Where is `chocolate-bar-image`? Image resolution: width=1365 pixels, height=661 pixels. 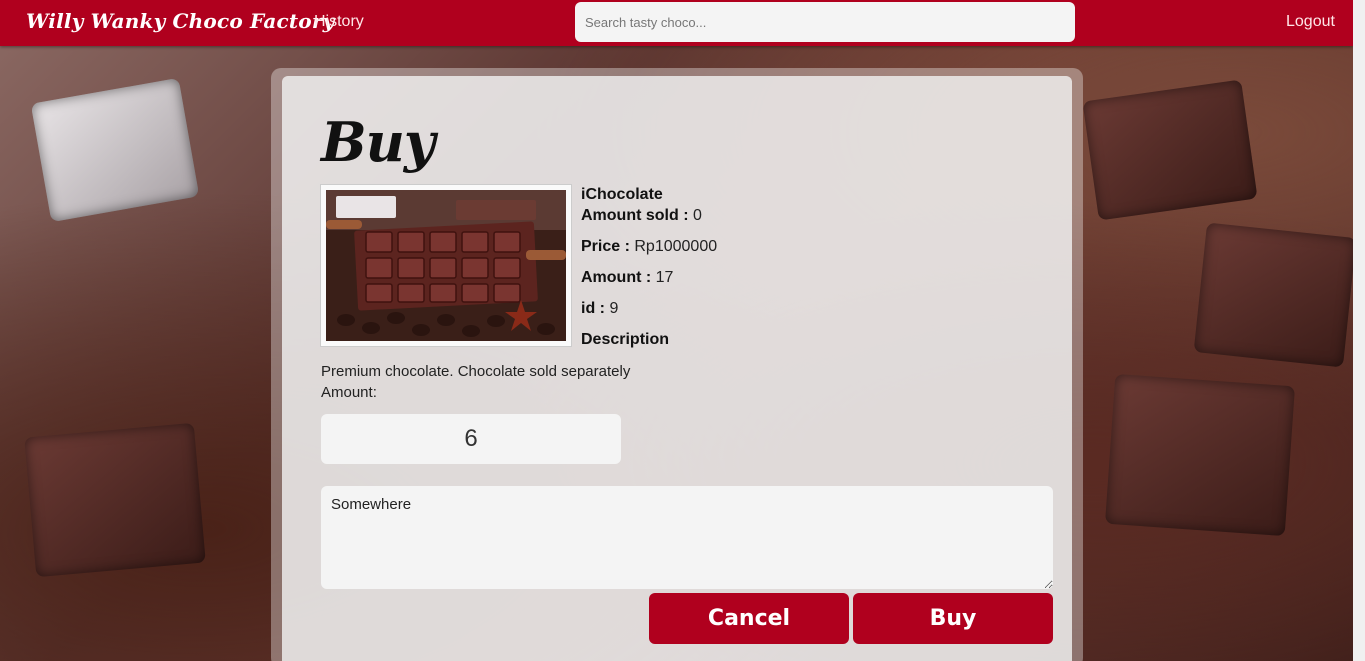
chocolate-bar-image is located at coordinates (446, 265).